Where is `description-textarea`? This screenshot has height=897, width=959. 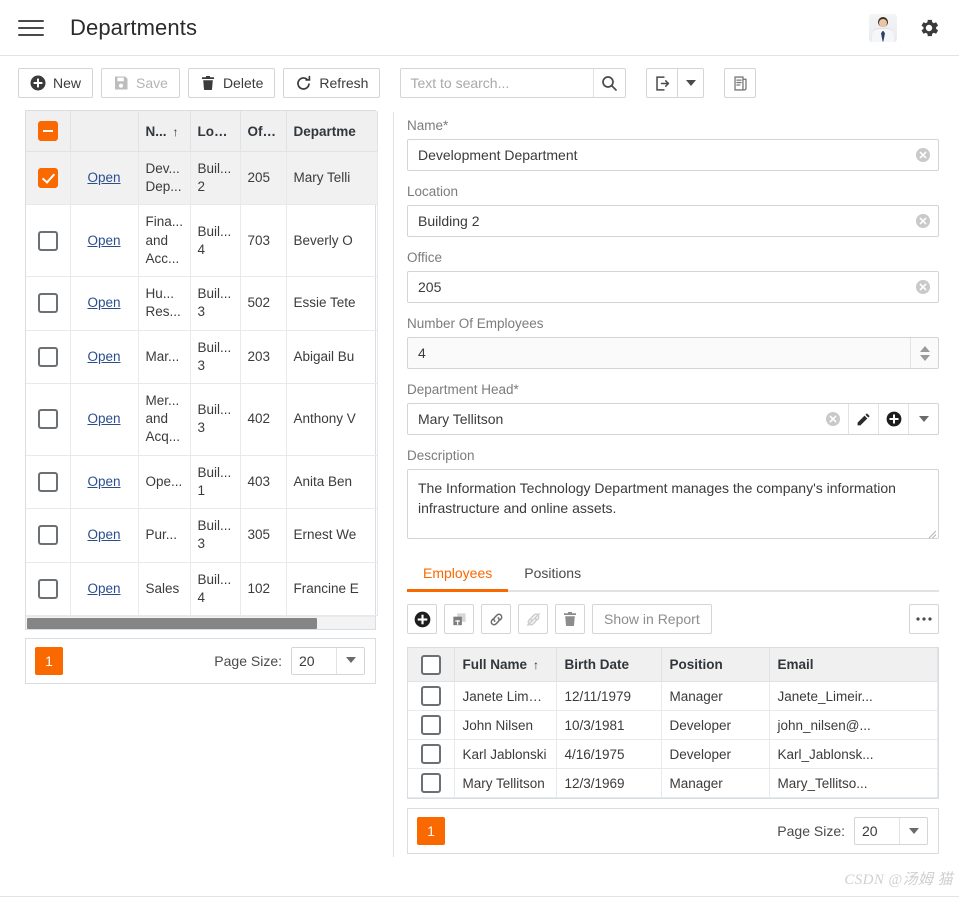
description-textarea is located at coordinates (673, 504).